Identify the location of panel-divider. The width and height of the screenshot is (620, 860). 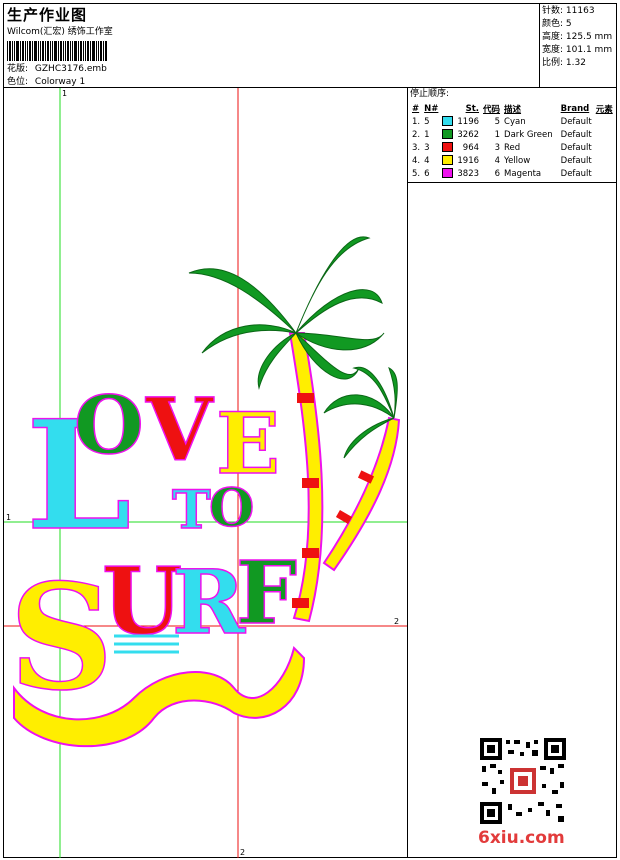
(407, 472).